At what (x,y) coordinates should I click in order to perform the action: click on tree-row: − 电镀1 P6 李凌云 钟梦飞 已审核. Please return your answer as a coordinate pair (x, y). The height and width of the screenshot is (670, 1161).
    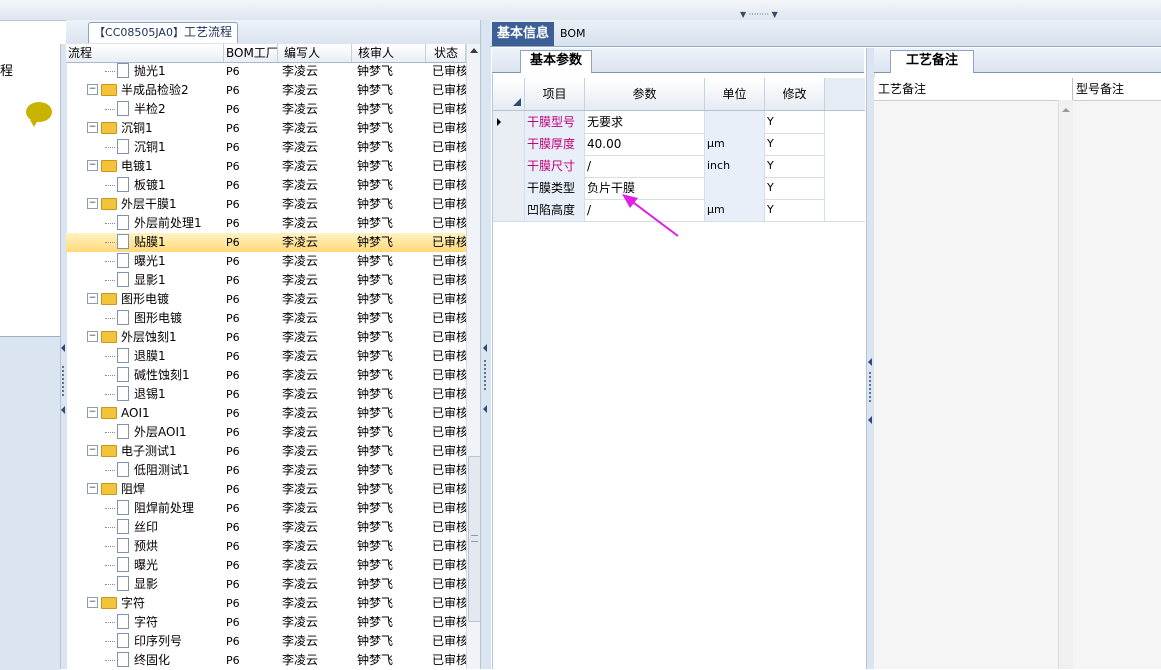
    Looking at the image, I should click on (266, 166).